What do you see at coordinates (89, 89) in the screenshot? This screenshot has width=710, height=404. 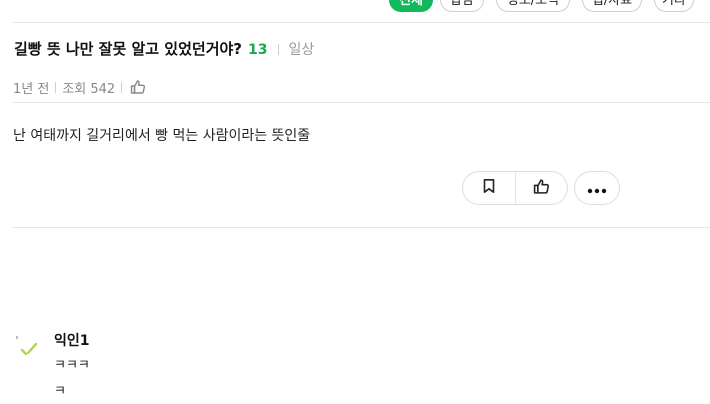 I see `view-count: 조회 542` at bounding box center [89, 89].